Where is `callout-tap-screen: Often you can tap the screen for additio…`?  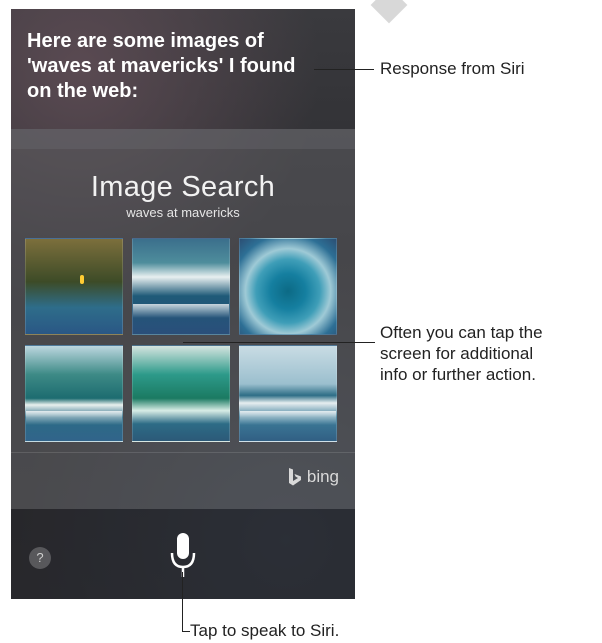
callout-tap-screen: Often you can tap the screen for additio… is located at coordinates (461, 353).